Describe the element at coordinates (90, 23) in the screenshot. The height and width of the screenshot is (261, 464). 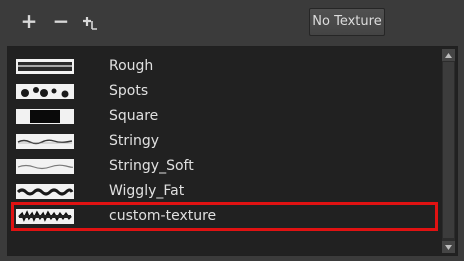
I see `import-plus-icon` at that location.